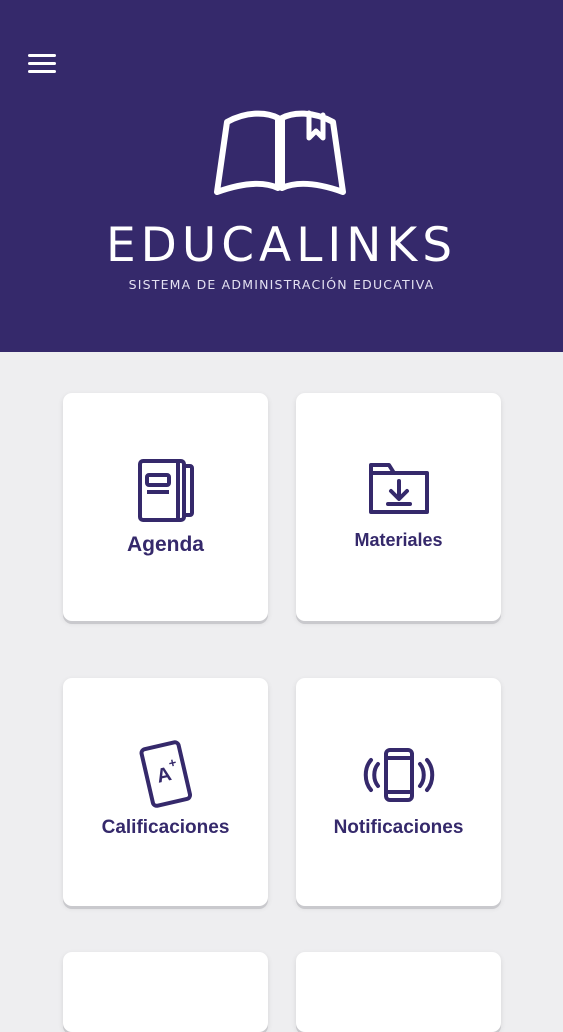  What do you see at coordinates (165, 827) in the screenshot?
I see `calificaciones-label: Calificaciones` at bounding box center [165, 827].